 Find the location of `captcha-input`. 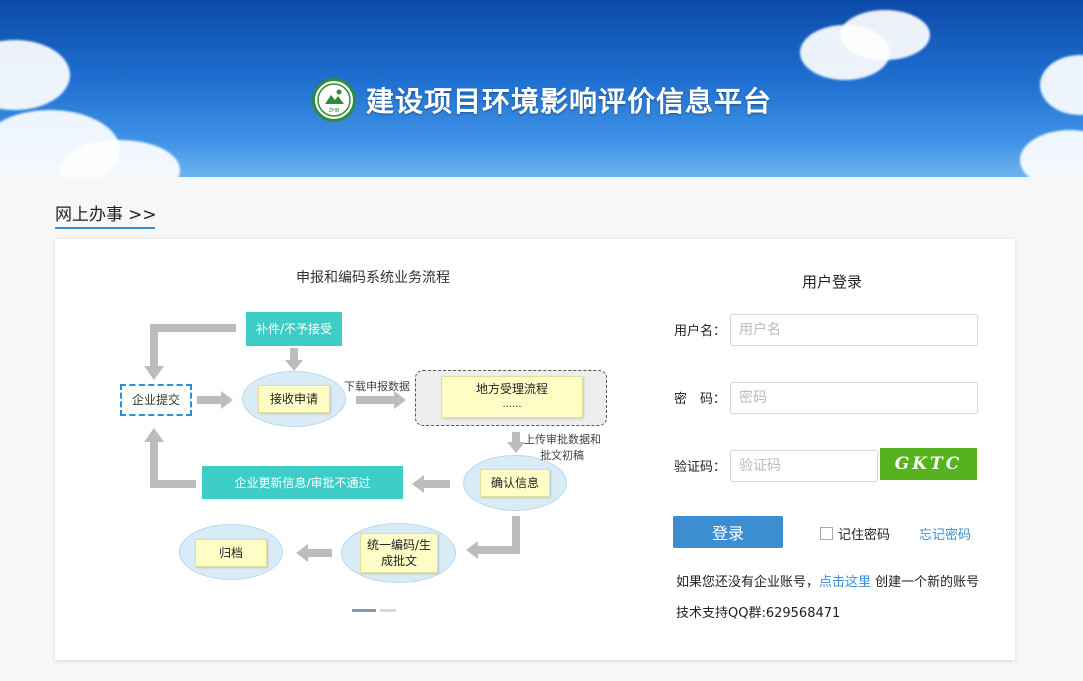

captcha-input is located at coordinates (804, 466).